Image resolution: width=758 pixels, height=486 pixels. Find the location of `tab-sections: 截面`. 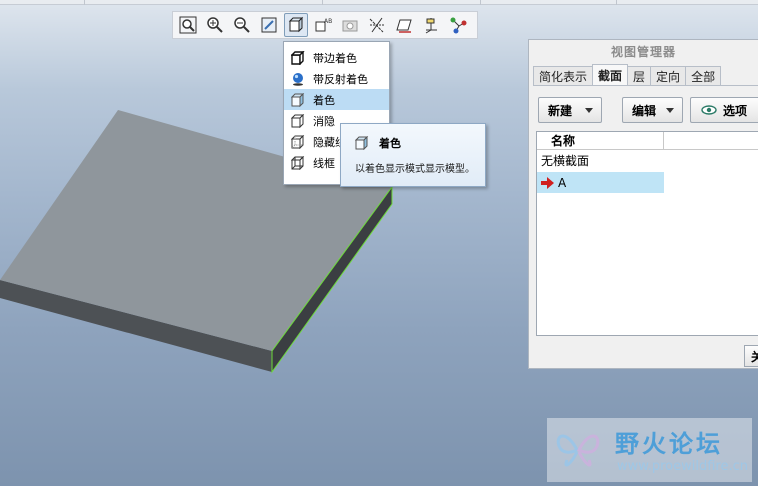

tab-sections: 截面 is located at coordinates (610, 74).